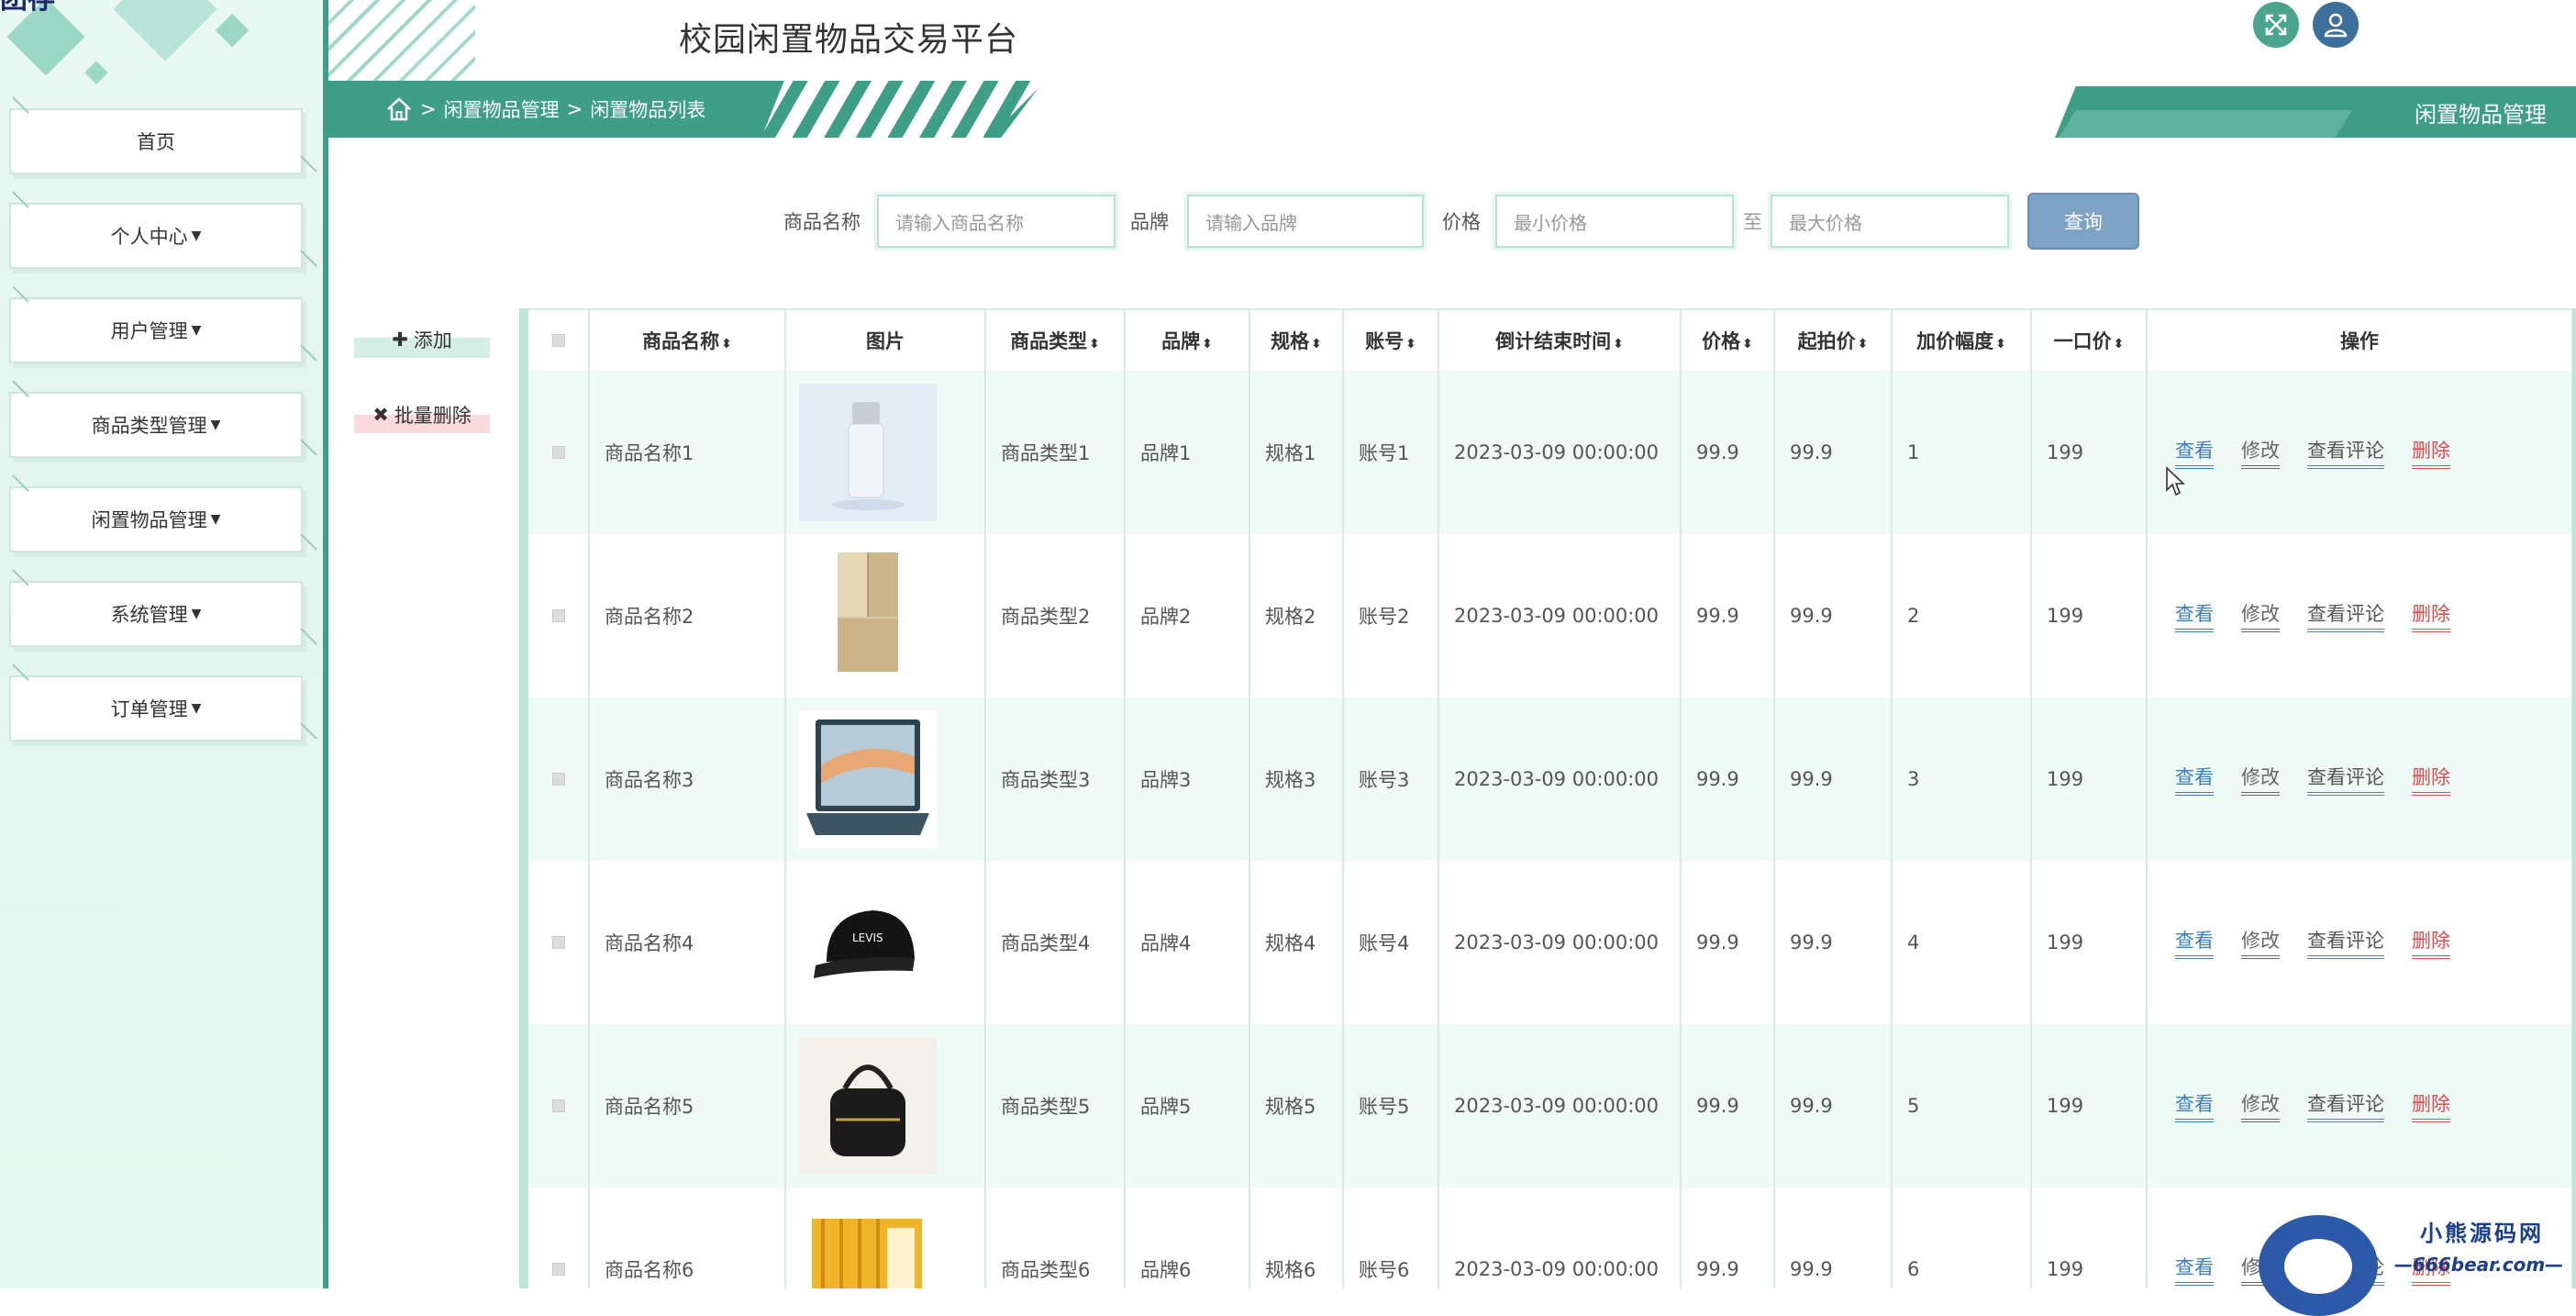 This screenshot has width=2576, height=1316. What do you see at coordinates (156, 708) in the screenshot?
I see `sidebar-item-order-management: 订单管理 ▼` at bounding box center [156, 708].